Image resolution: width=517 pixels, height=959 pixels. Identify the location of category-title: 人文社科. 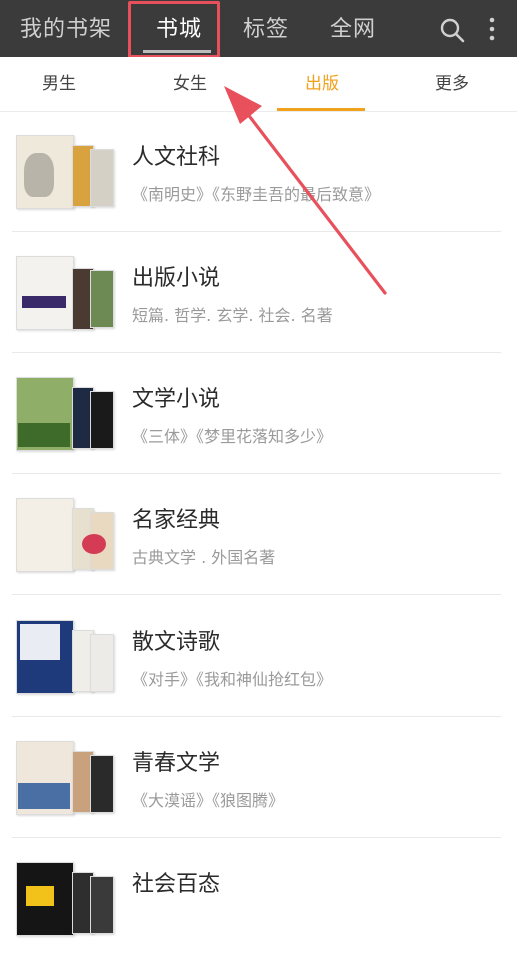
(176, 157).